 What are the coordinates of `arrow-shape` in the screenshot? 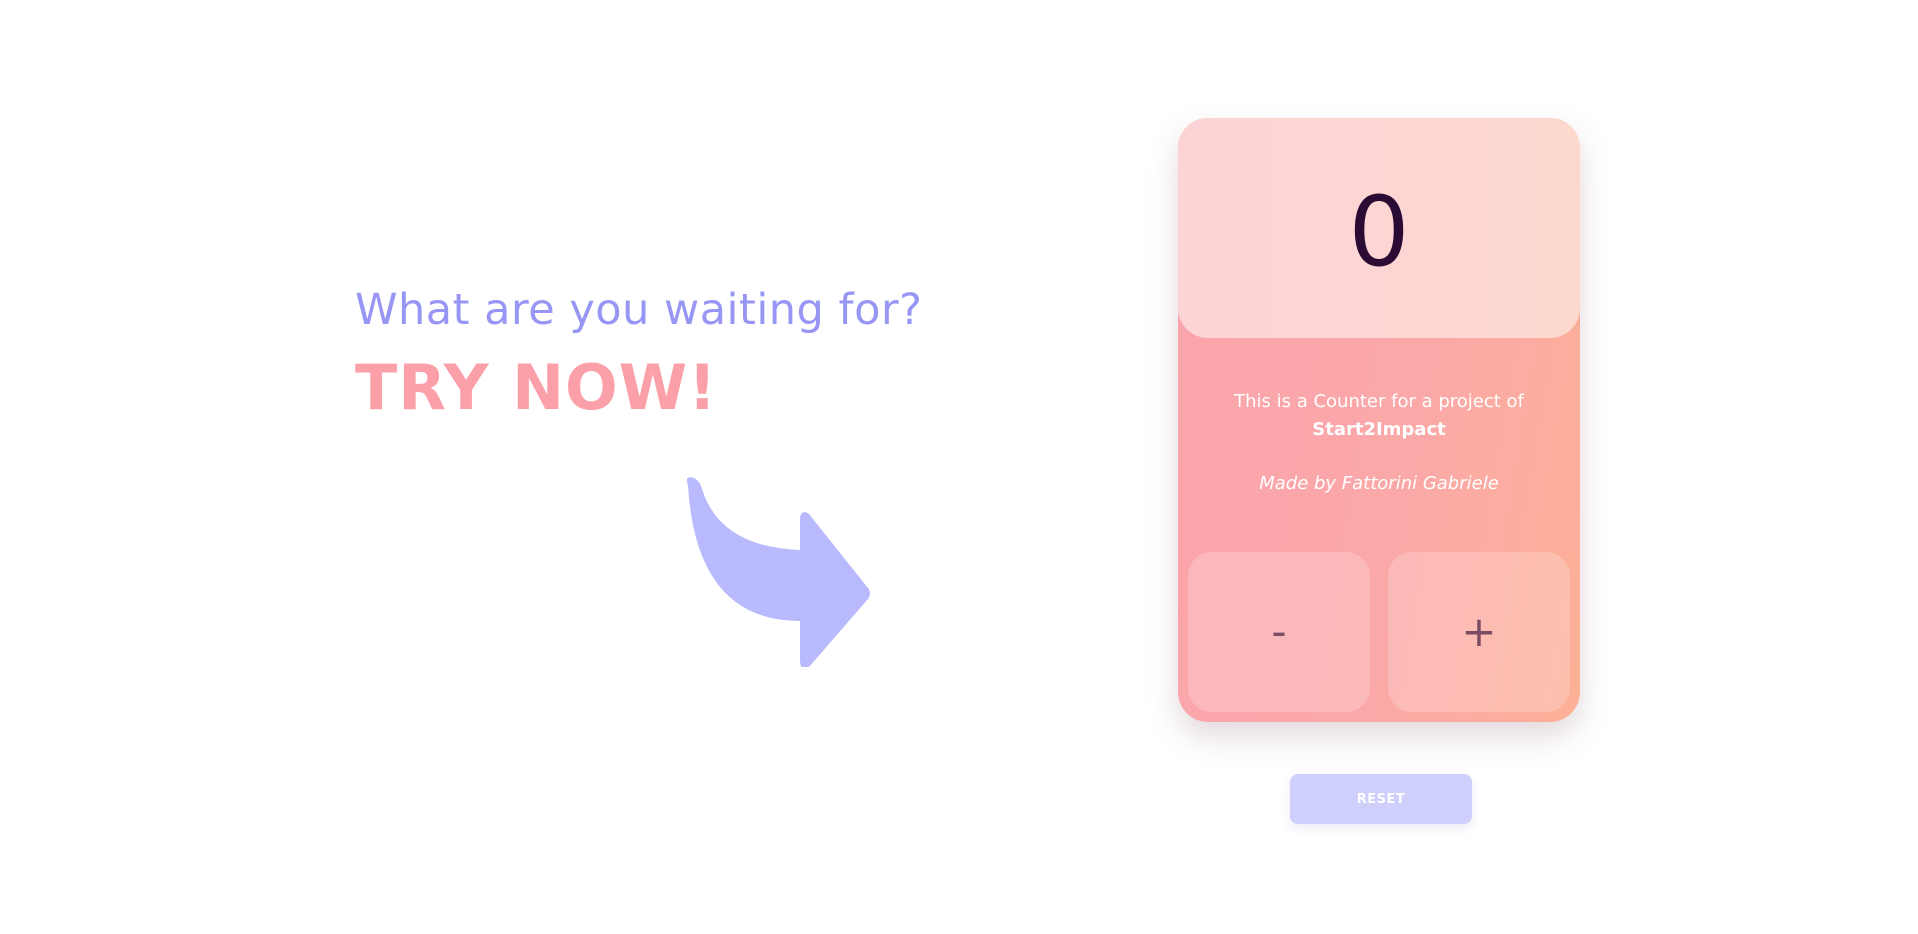 It's located at (778, 572).